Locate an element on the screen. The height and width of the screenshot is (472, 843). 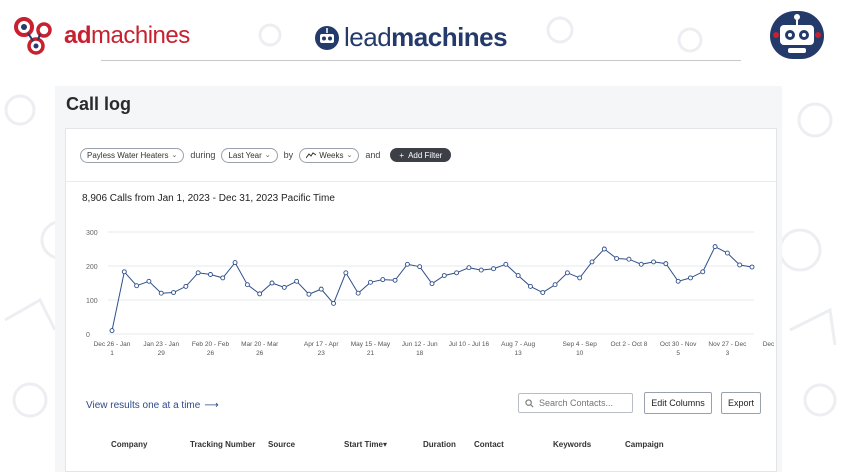
x-tick-label: 23 is located at coordinates (322, 353).